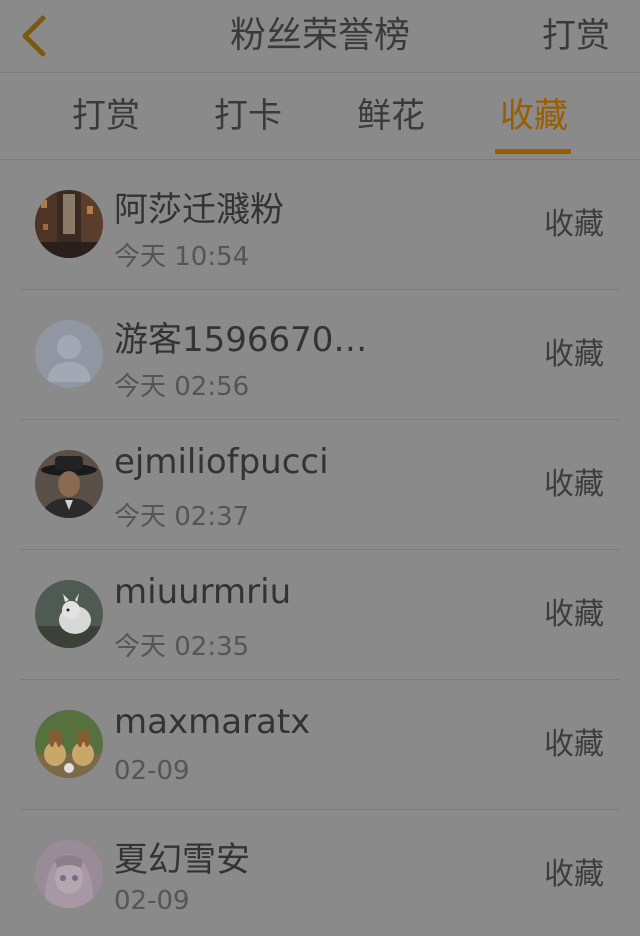  I want to click on list-item: 游客1596670… 今天 02:56 收藏, so click(320, 355).